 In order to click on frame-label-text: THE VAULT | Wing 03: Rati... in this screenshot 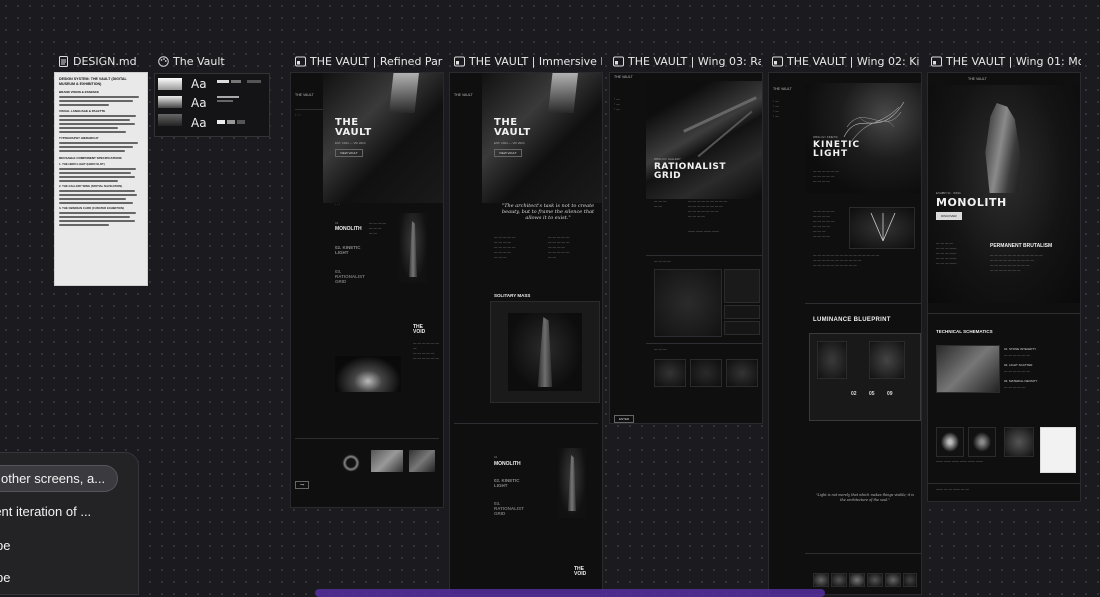, I will do `click(694, 61)`.